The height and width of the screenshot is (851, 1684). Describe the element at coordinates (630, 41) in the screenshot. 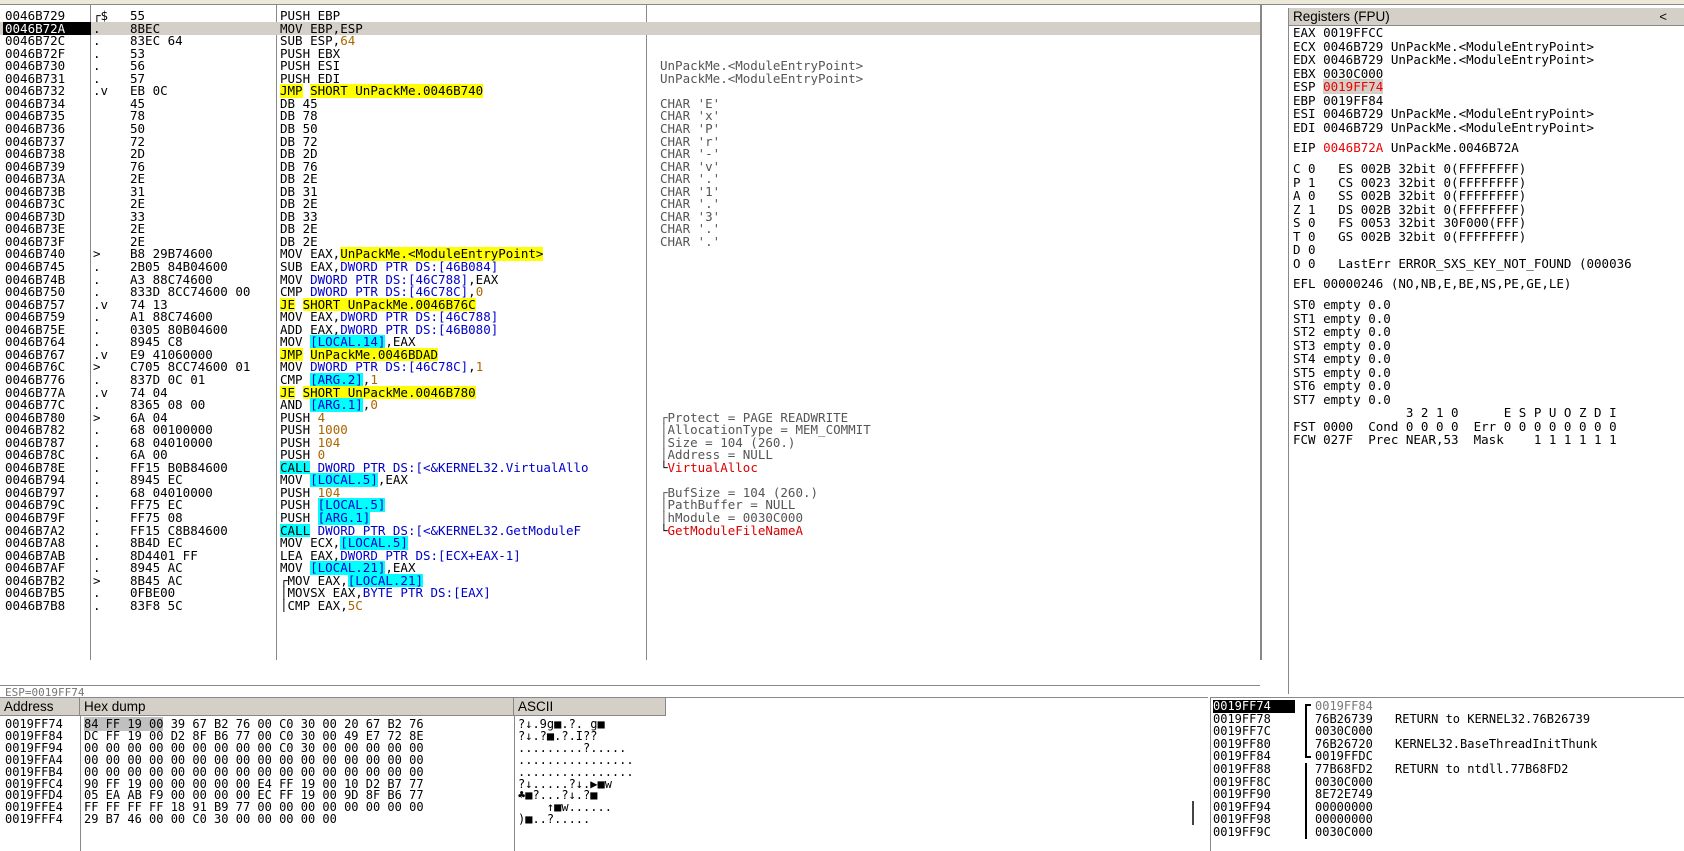

I see `disasm-row: 0046B72C. 83EC 64 SUB ESP,64` at that location.